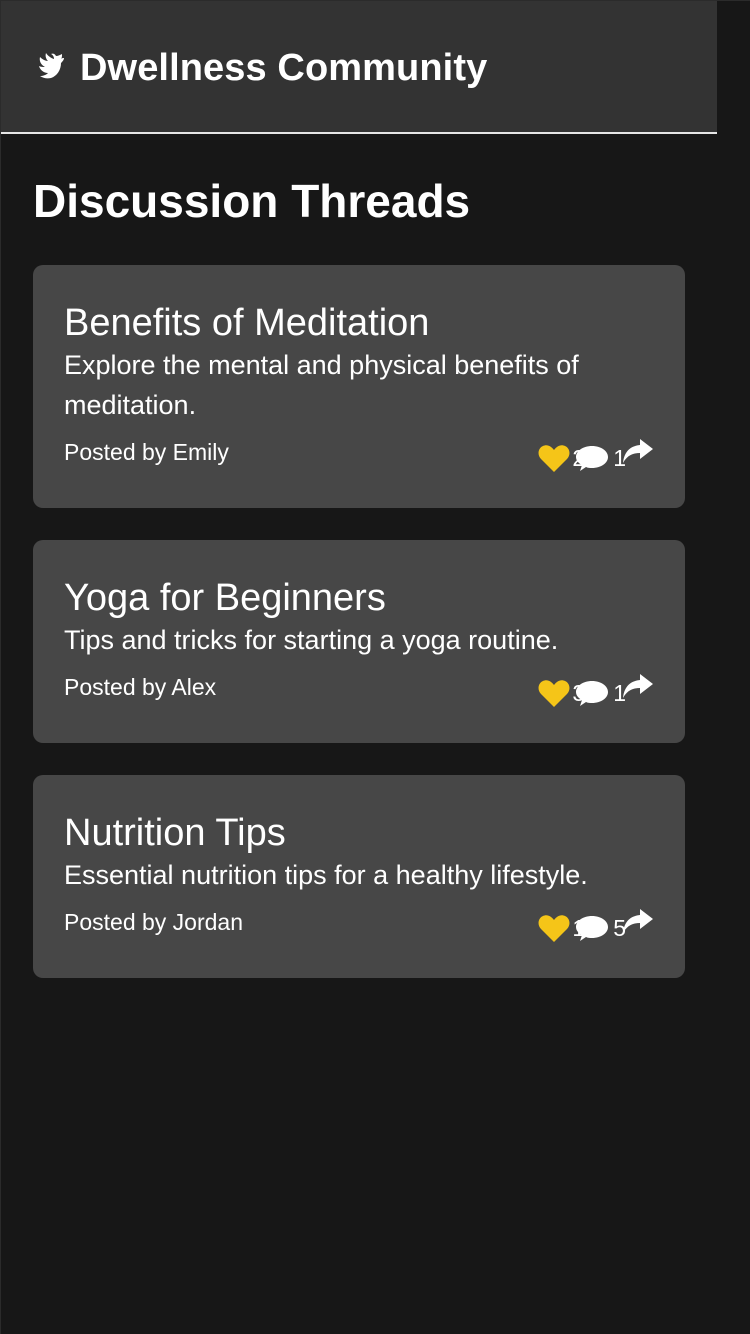 This screenshot has height=1334, width=750. I want to click on page-title: Discussion Threads, so click(252, 201).